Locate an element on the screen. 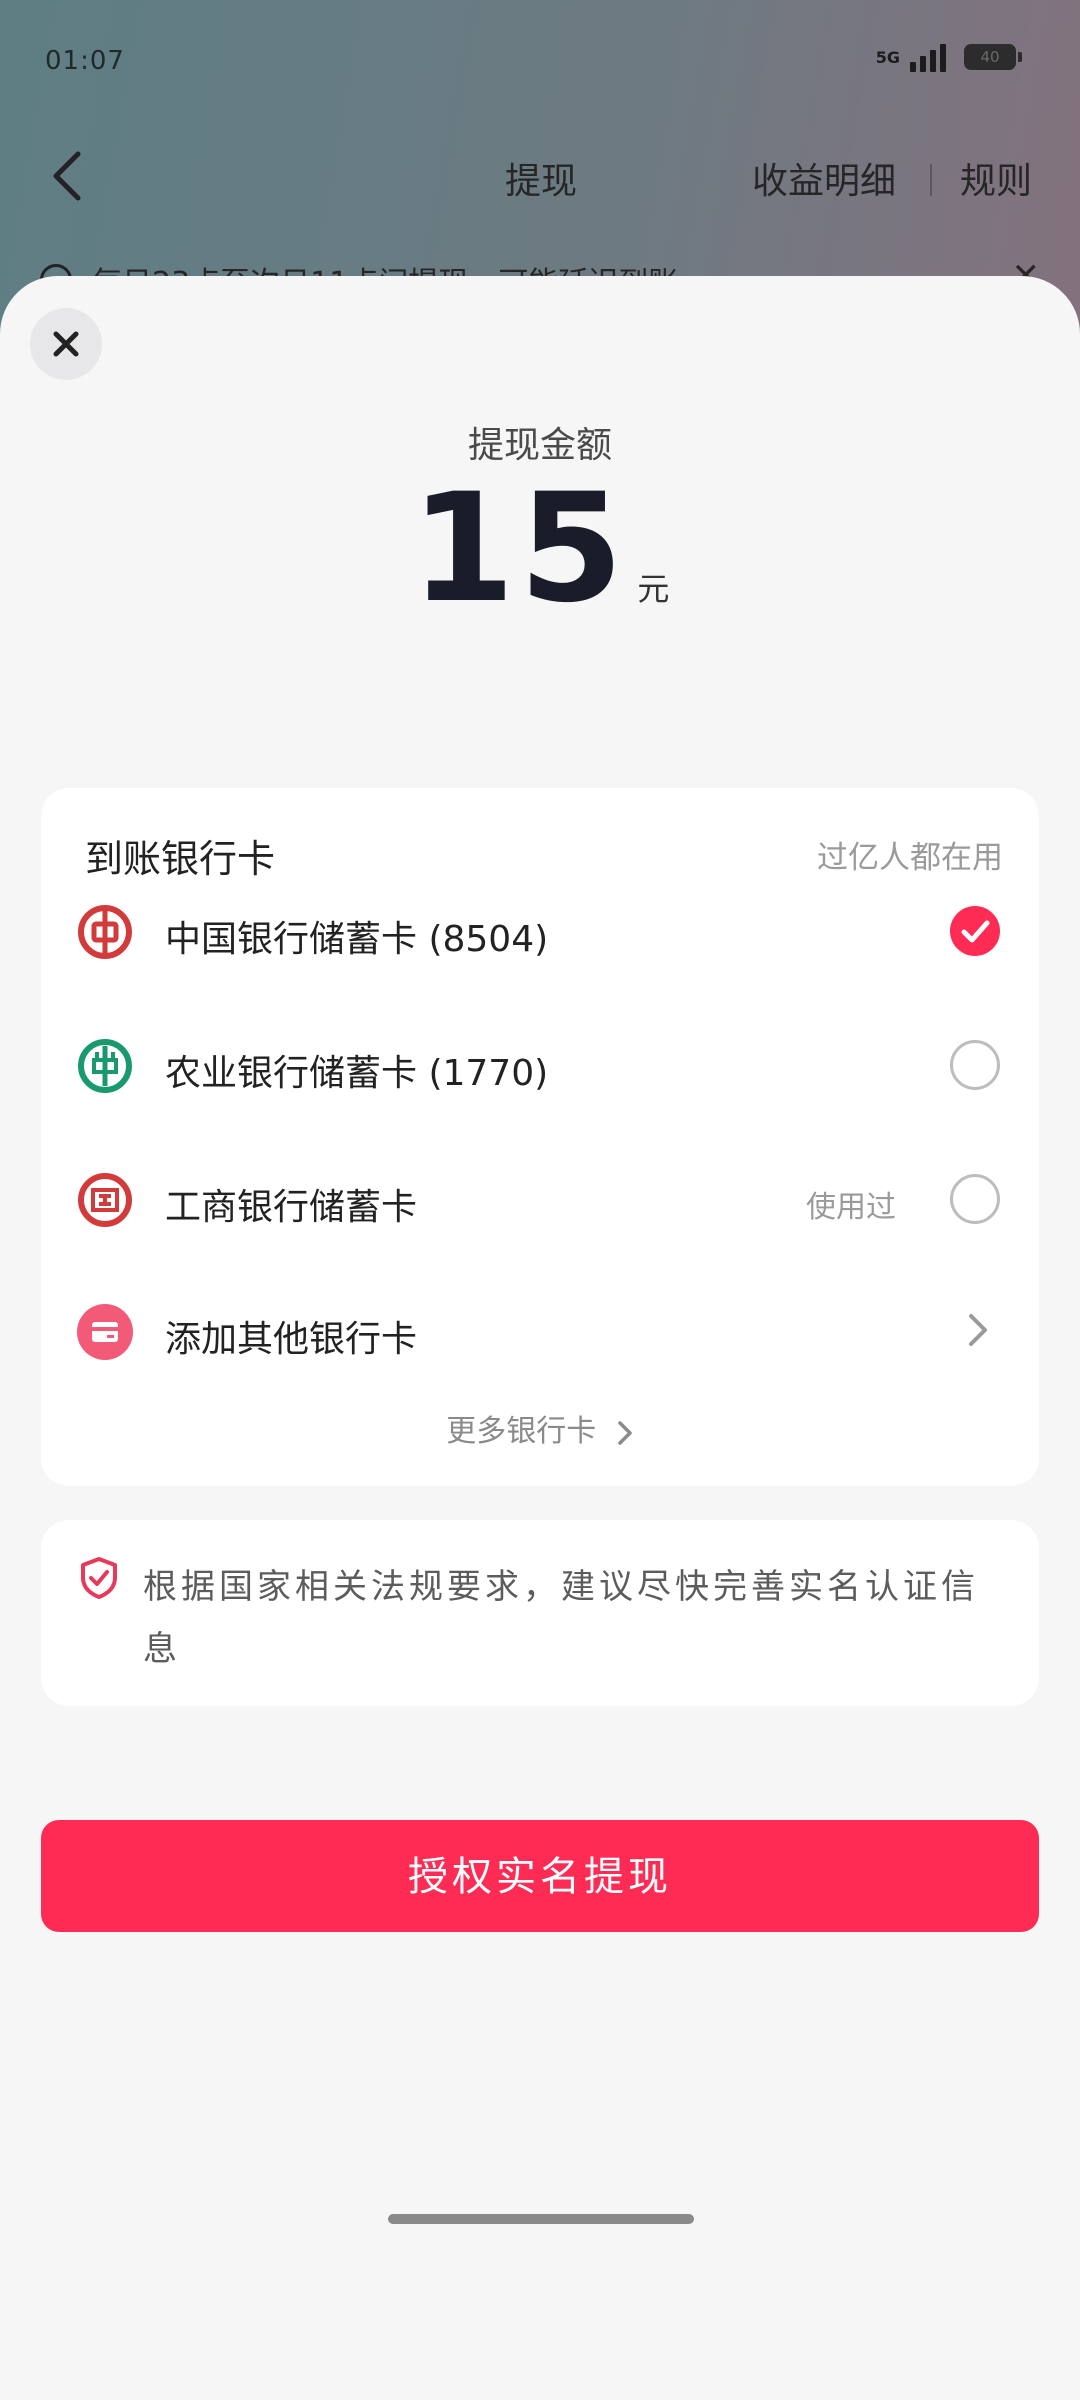 Image resolution: width=1080 pixels, height=2400 pixels. more-bank-cards-link: 更多银行卡 is located at coordinates (540, 1428).